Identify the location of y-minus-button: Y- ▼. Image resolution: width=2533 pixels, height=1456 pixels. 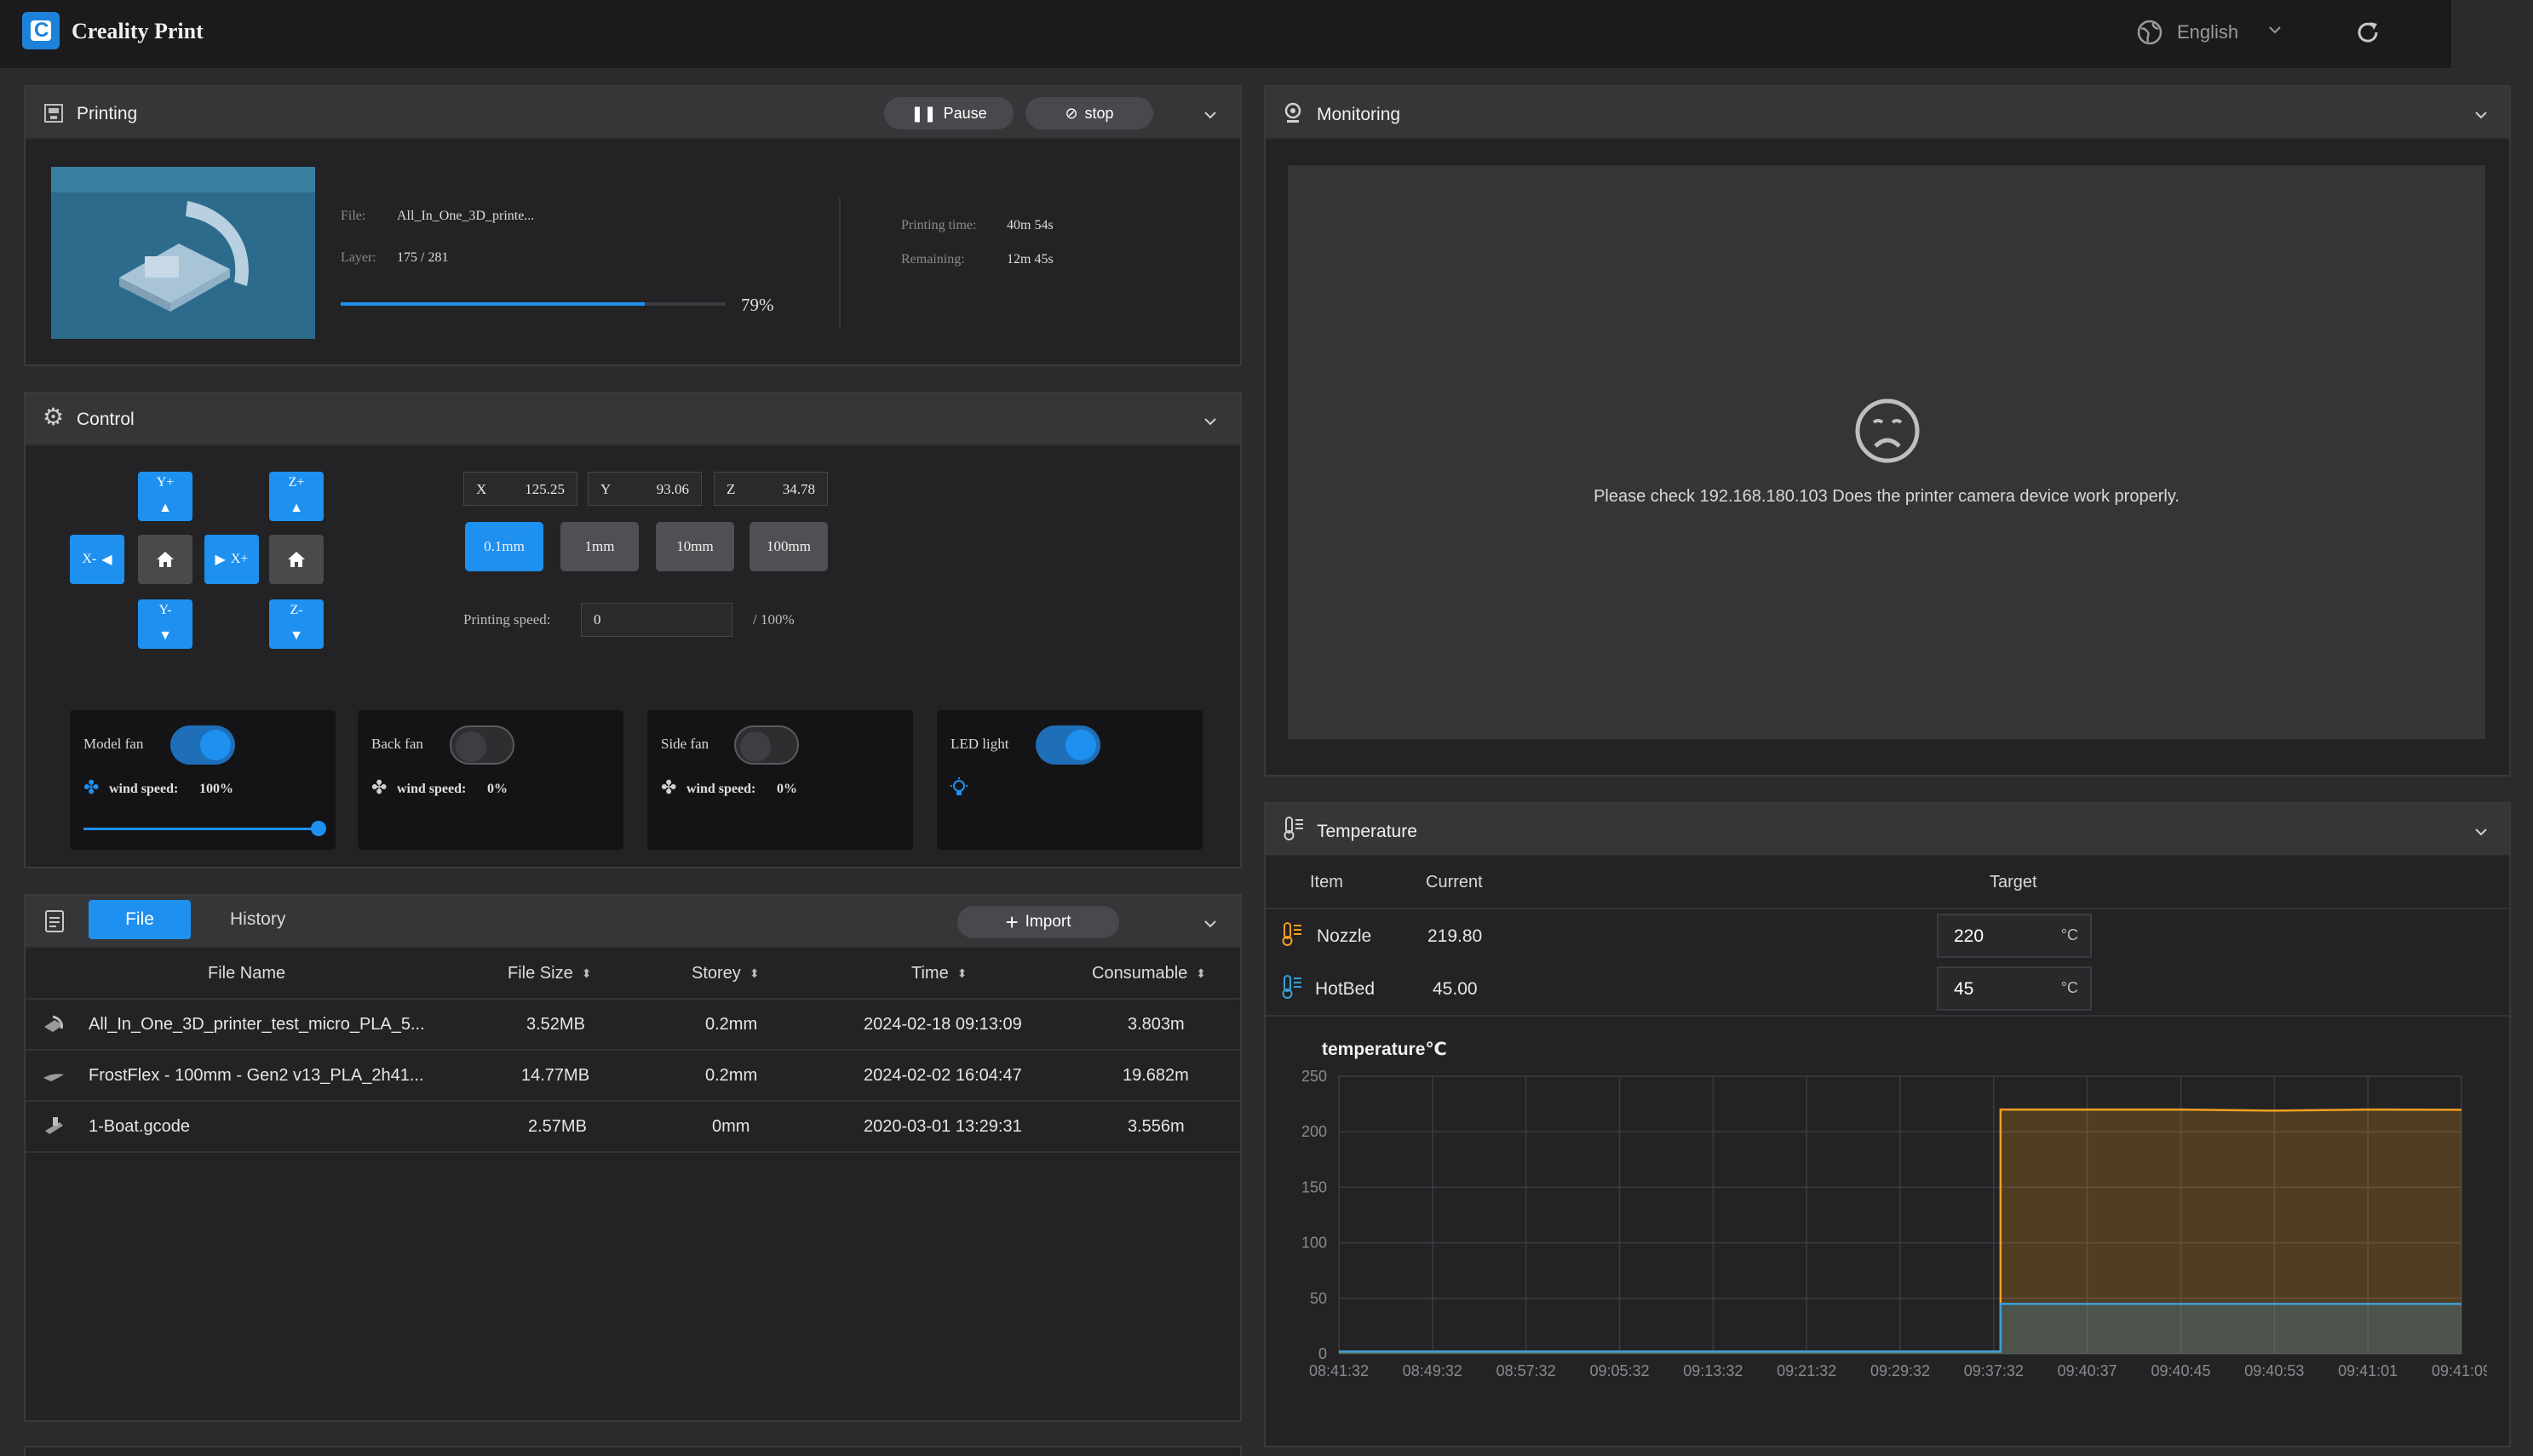
(165, 624).